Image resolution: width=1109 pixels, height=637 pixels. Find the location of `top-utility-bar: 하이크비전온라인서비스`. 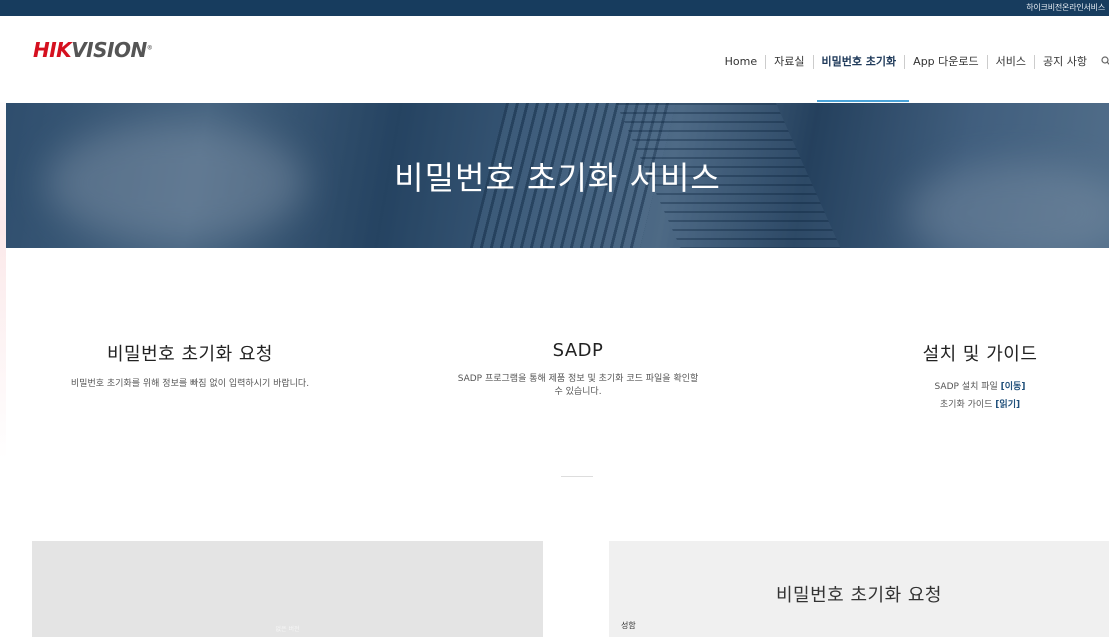

top-utility-bar: 하이크비전온라인서비스 is located at coordinates (554, 8).